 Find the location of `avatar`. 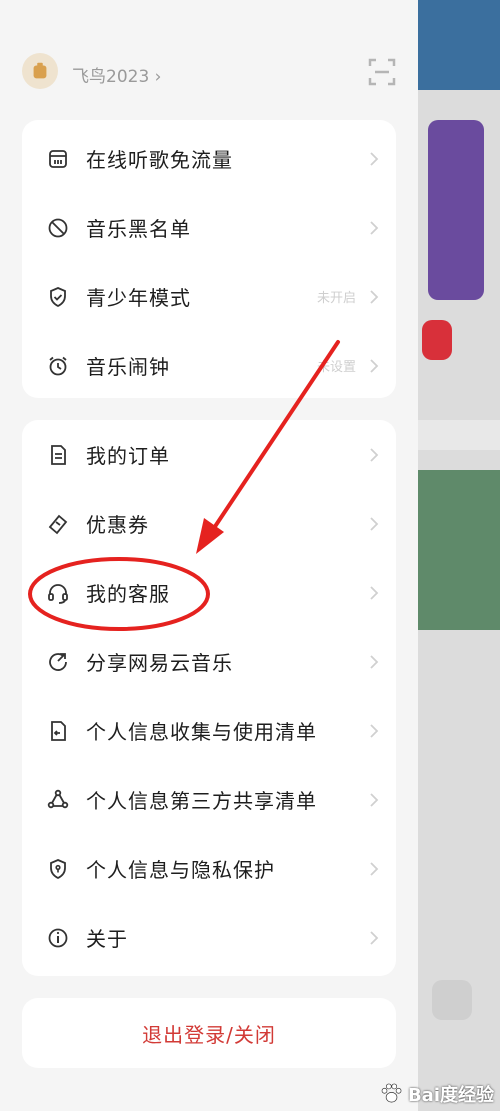

avatar is located at coordinates (40, 71).